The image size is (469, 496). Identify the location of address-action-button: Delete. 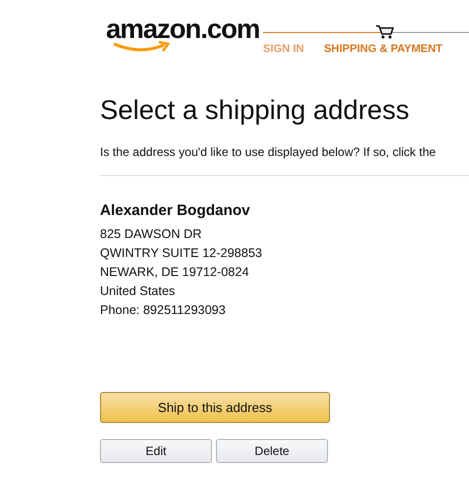
(272, 450).